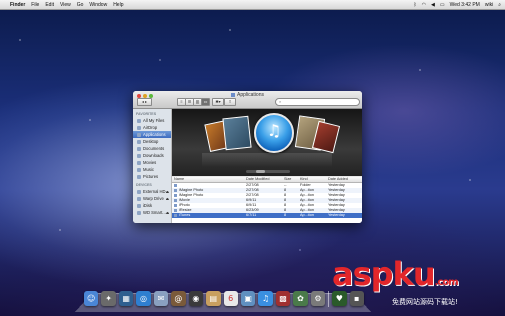 This screenshot has width=505, height=316. I want to click on coverflow-reflection, so click(267, 160).